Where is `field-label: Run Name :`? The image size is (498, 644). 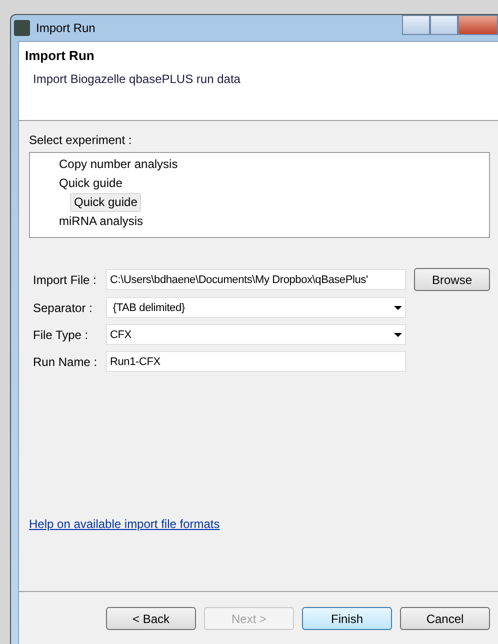
field-label: Run Name : is located at coordinates (65, 361).